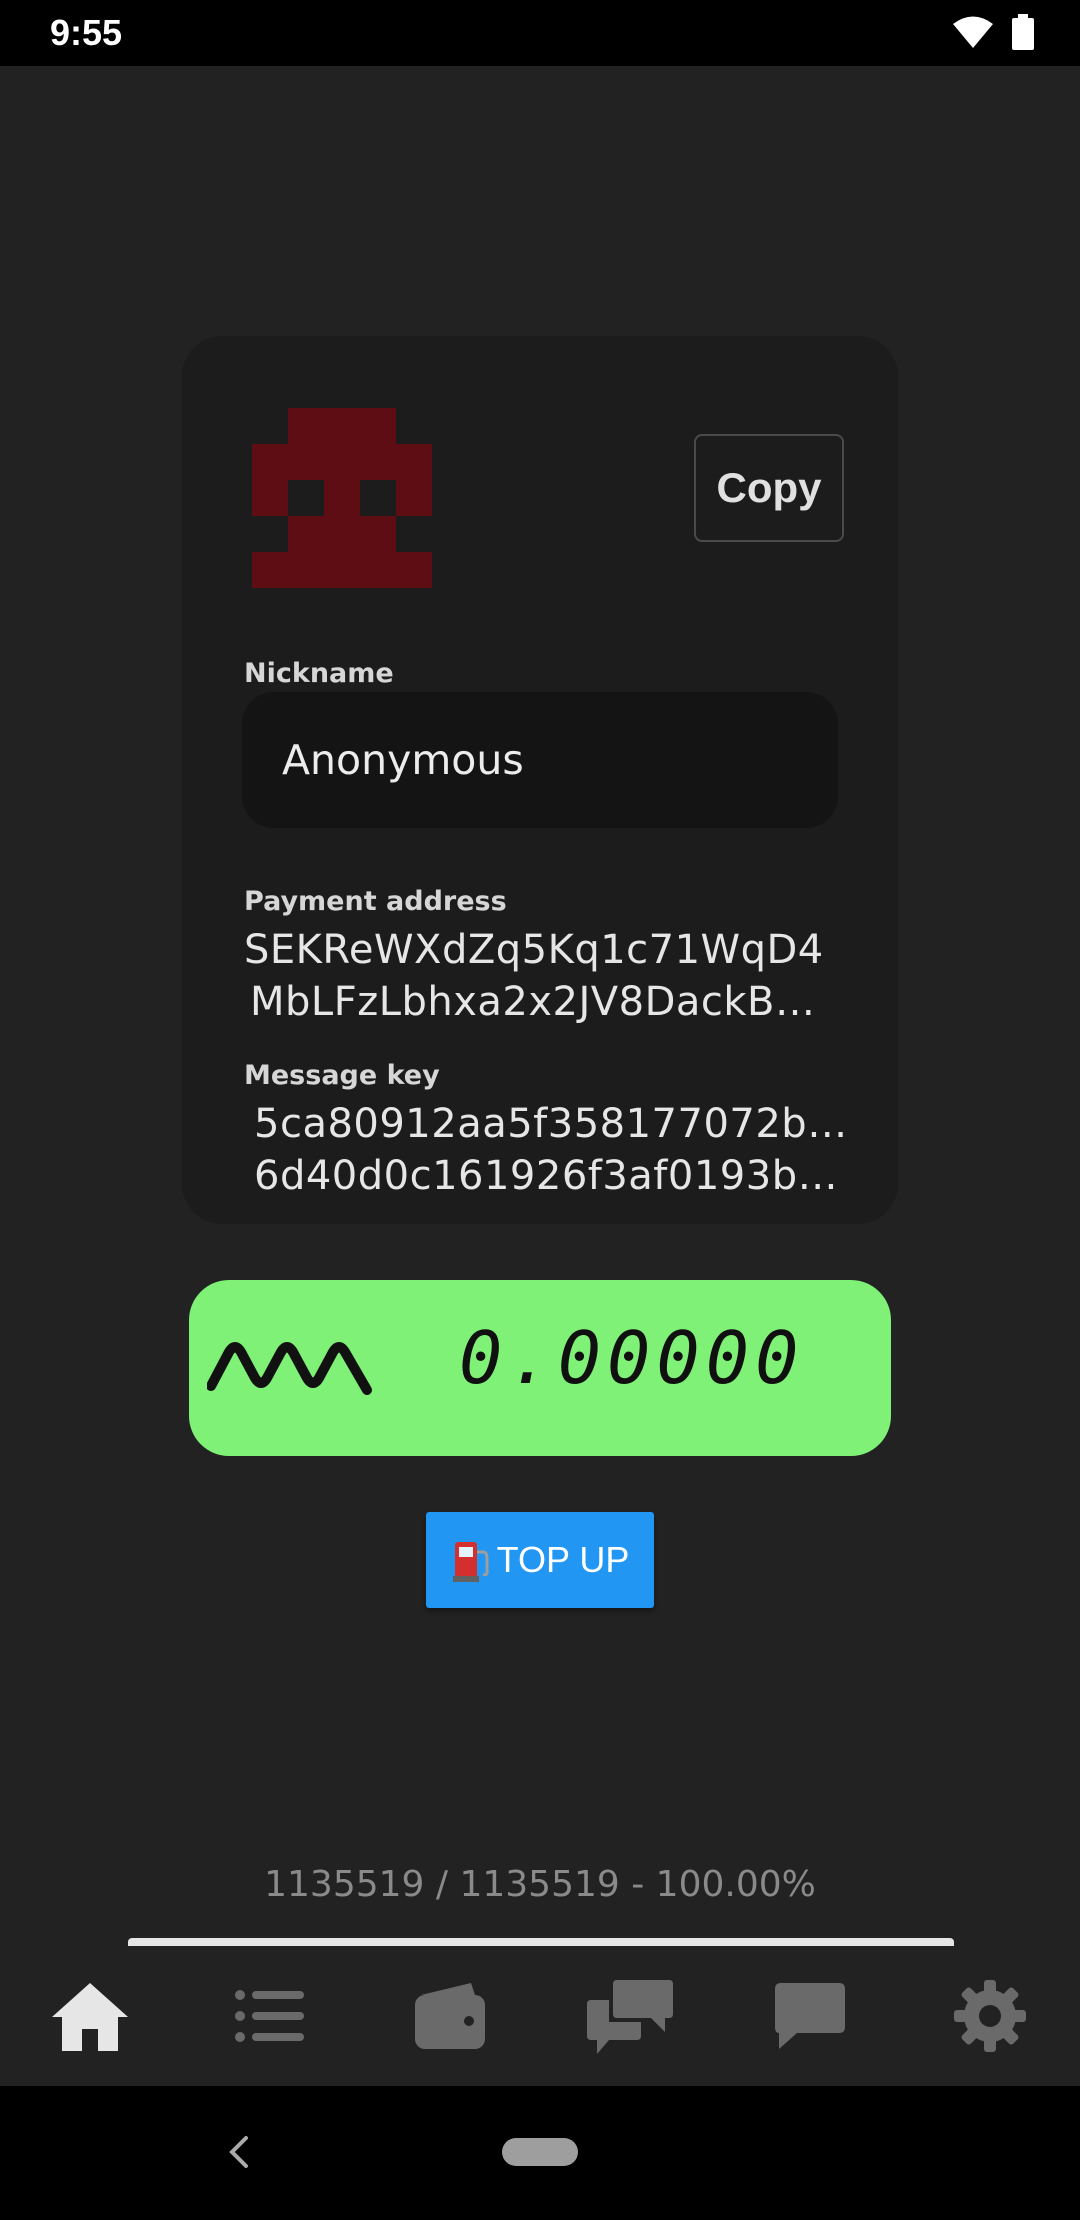 Image resolution: width=1080 pixels, height=2220 pixels. I want to click on home-icon, so click(90, 2017).